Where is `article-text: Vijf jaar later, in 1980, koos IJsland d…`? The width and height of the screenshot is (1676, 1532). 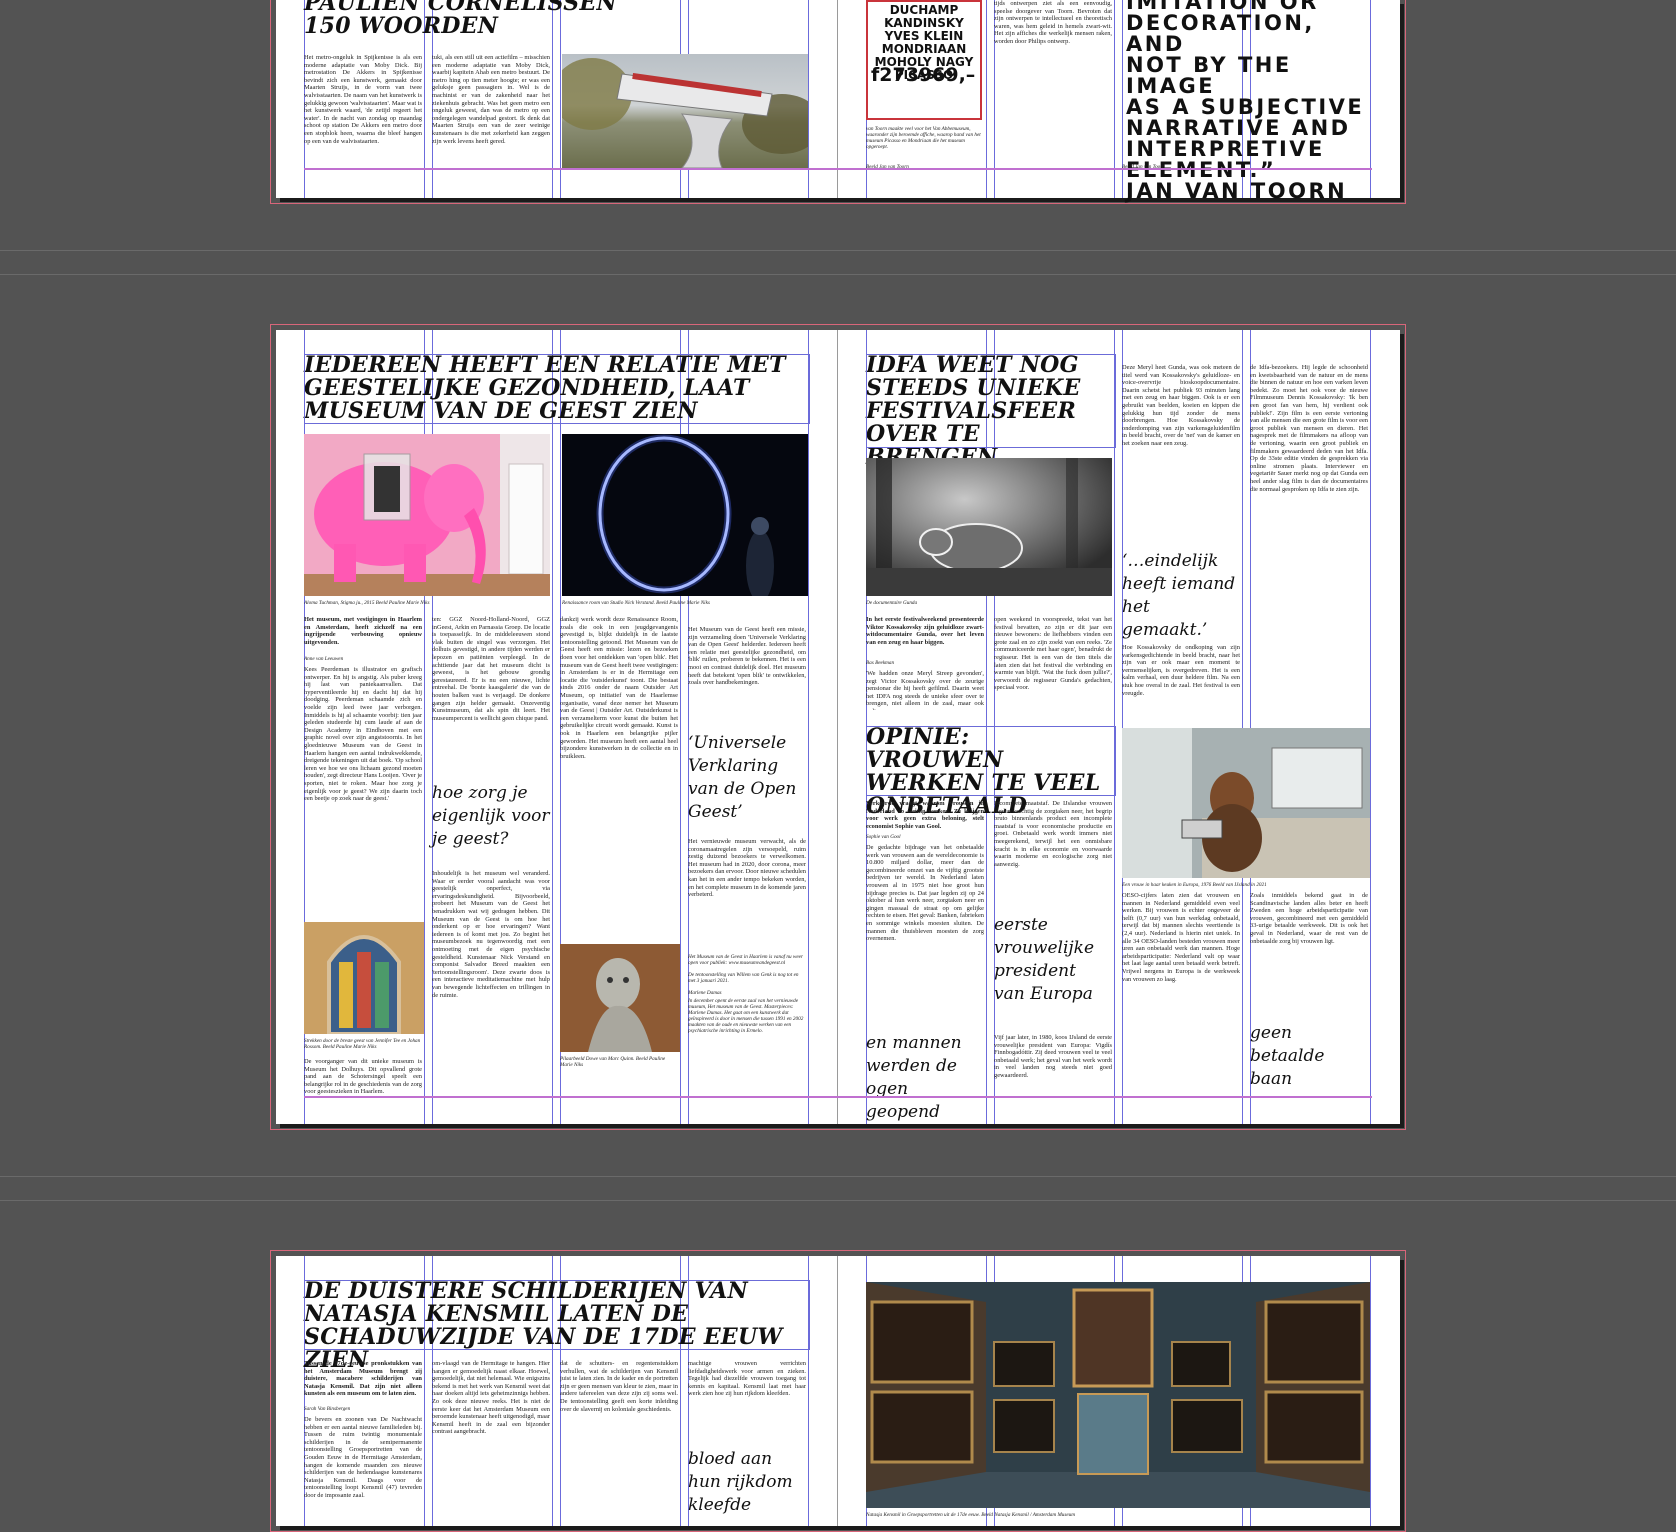 article-text: Vijf jaar later, in 1980, koos IJsland d… is located at coordinates (1053, 1069).